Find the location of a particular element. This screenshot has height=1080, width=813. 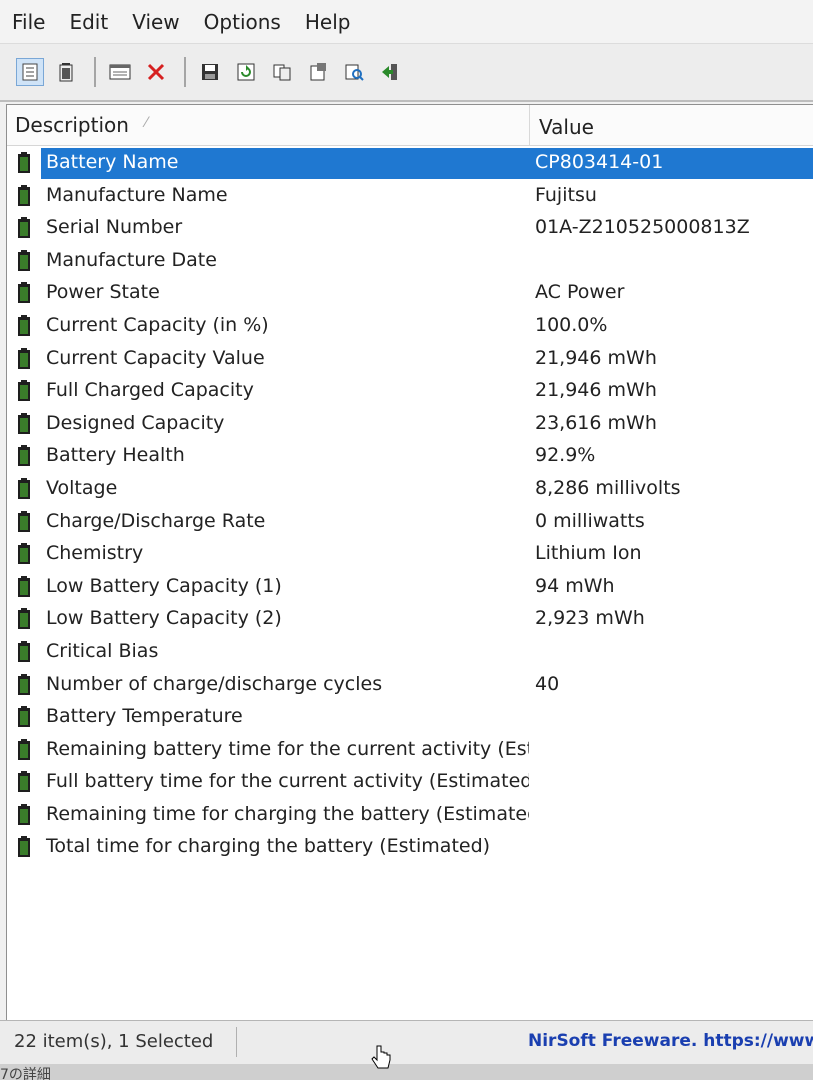

row-description: Serial Number is located at coordinates (114, 227).